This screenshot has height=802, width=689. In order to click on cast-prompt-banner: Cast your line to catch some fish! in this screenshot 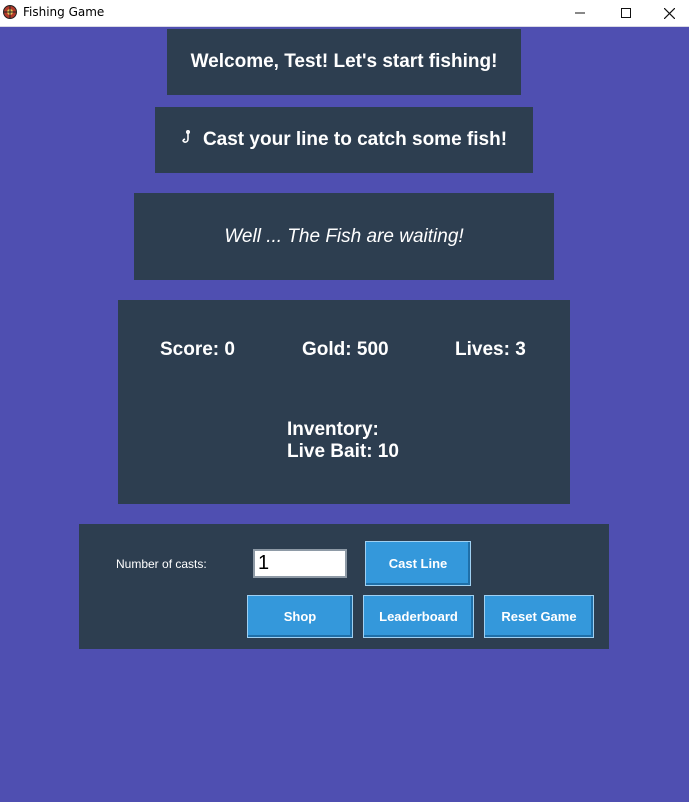, I will do `click(344, 140)`.